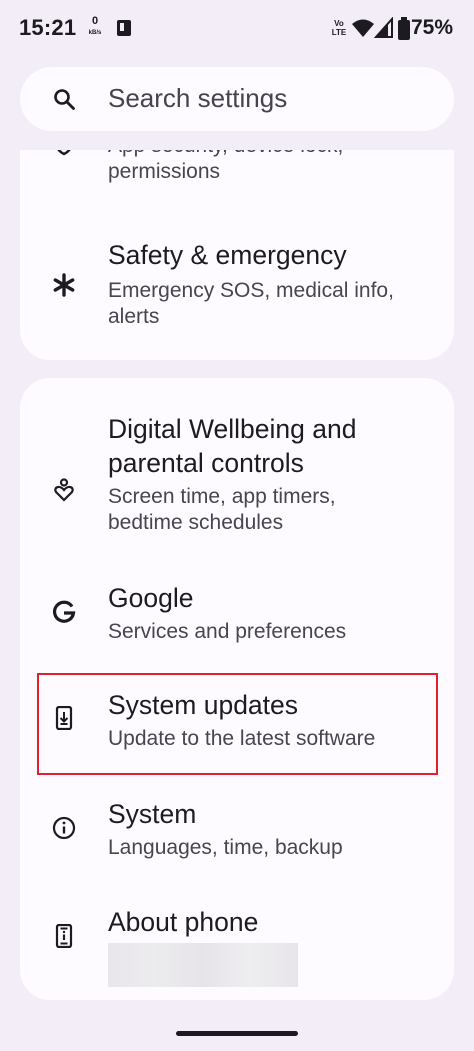 The height and width of the screenshot is (1051, 474). Describe the element at coordinates (64, 285) in the screenshot. I see `asterisk-medical-icon` at that location.